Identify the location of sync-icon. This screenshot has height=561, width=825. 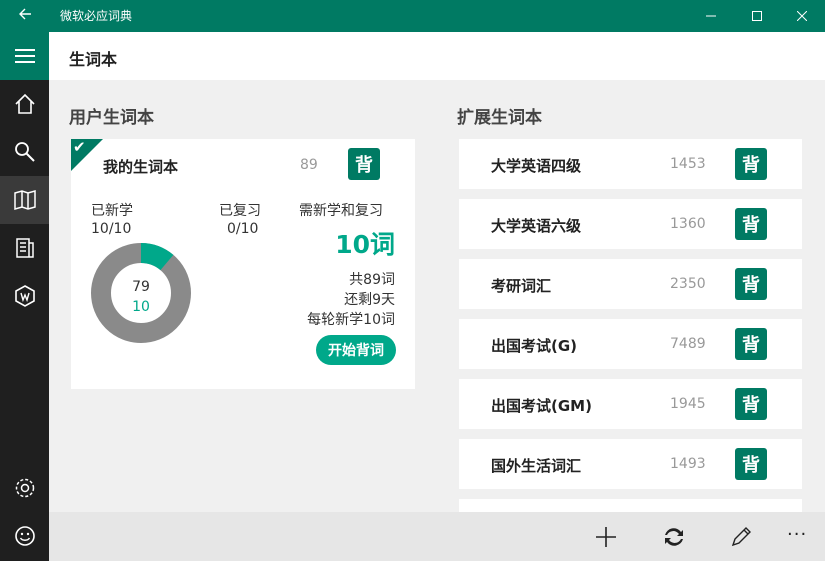
(674, 537).